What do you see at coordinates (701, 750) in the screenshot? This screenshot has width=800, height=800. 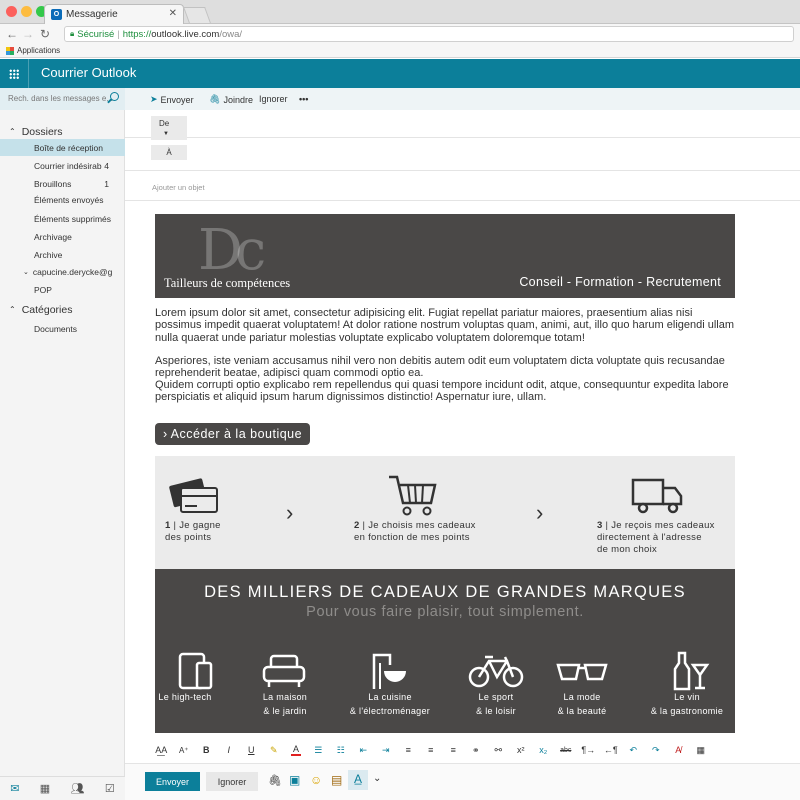 I see `table-icon: ▦` at bounding box center [701, 750].